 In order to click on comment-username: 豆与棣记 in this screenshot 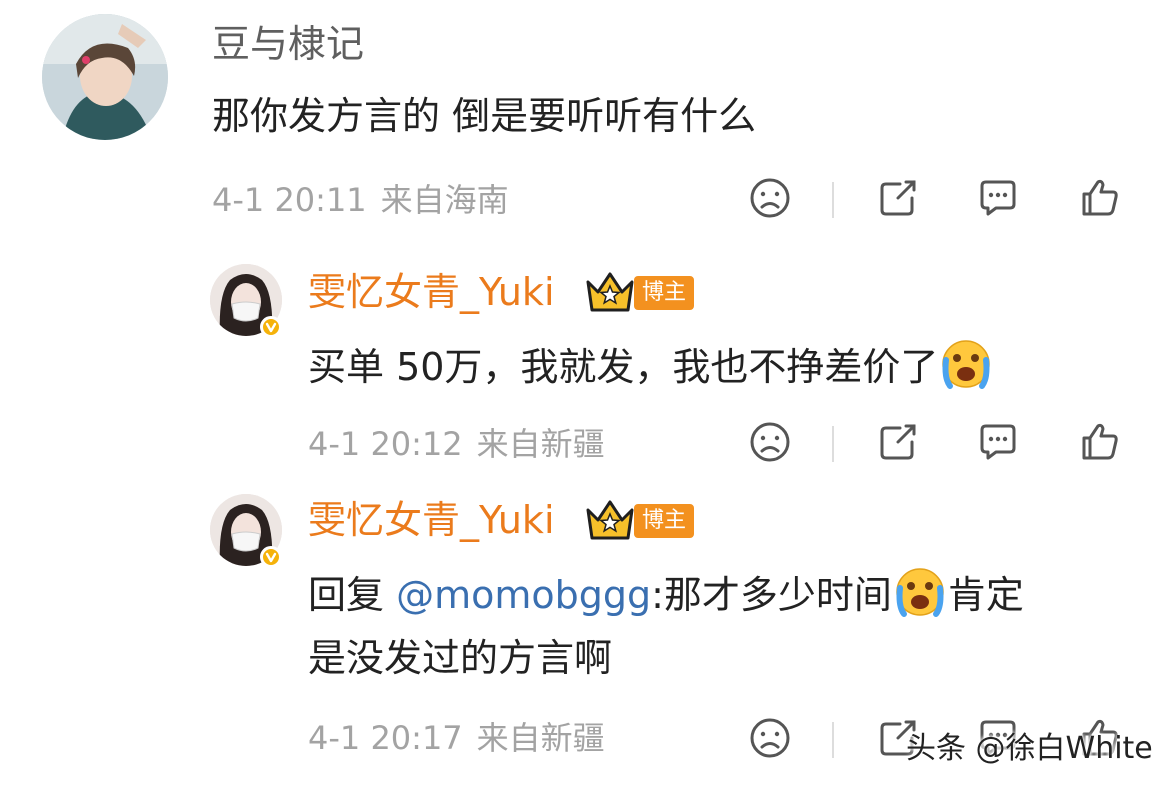, I will do `click(288, 44)`.